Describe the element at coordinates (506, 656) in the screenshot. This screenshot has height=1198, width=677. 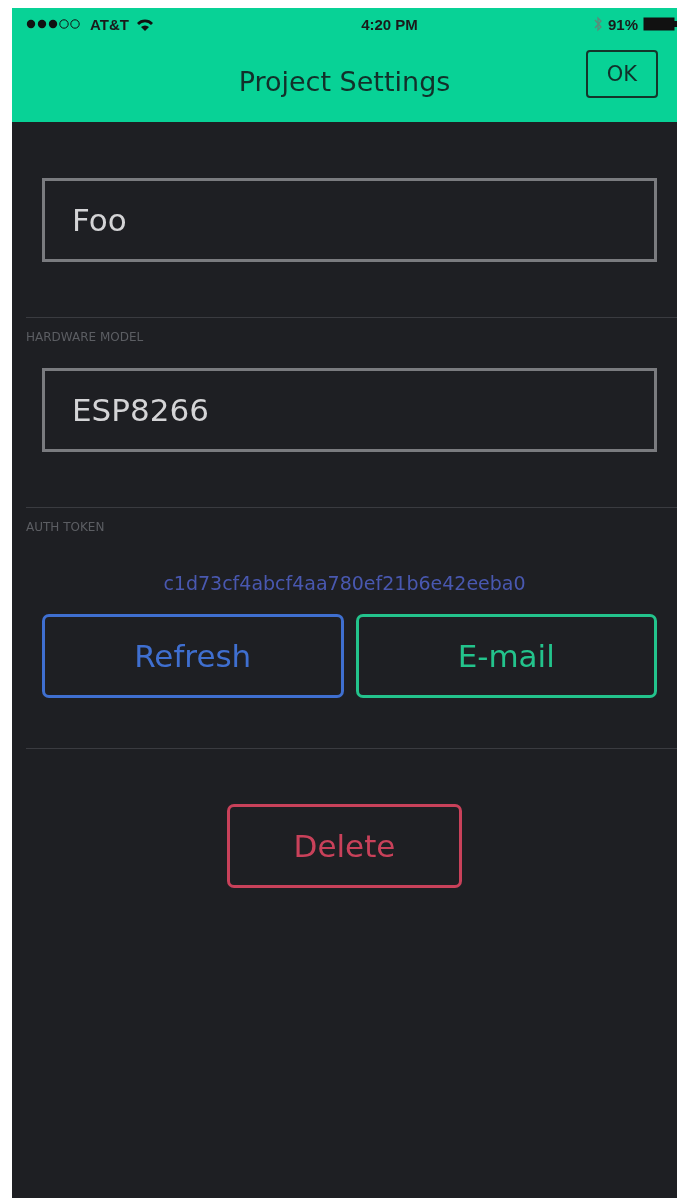
I see `email-button: E-mail` at that location.